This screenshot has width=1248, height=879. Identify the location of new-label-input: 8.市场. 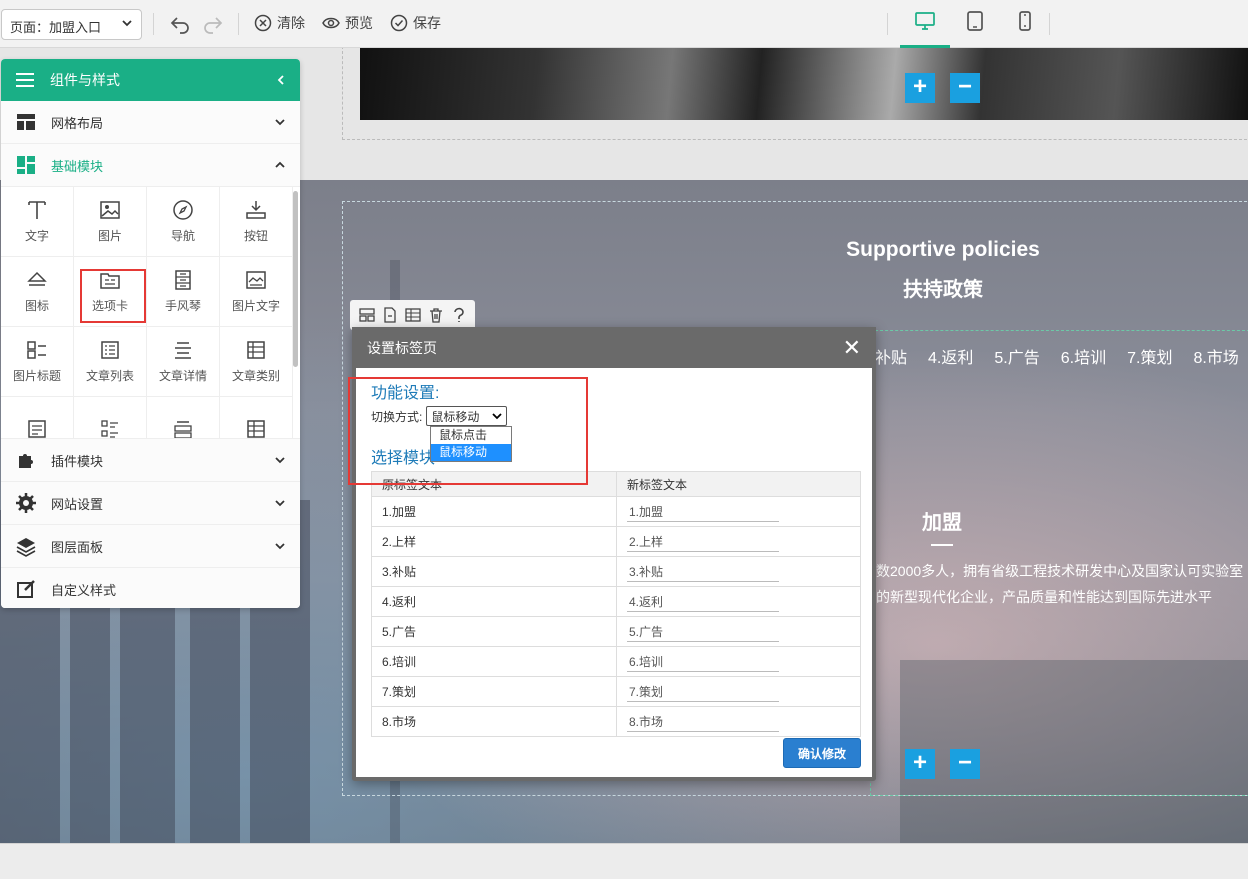
(703, 722).